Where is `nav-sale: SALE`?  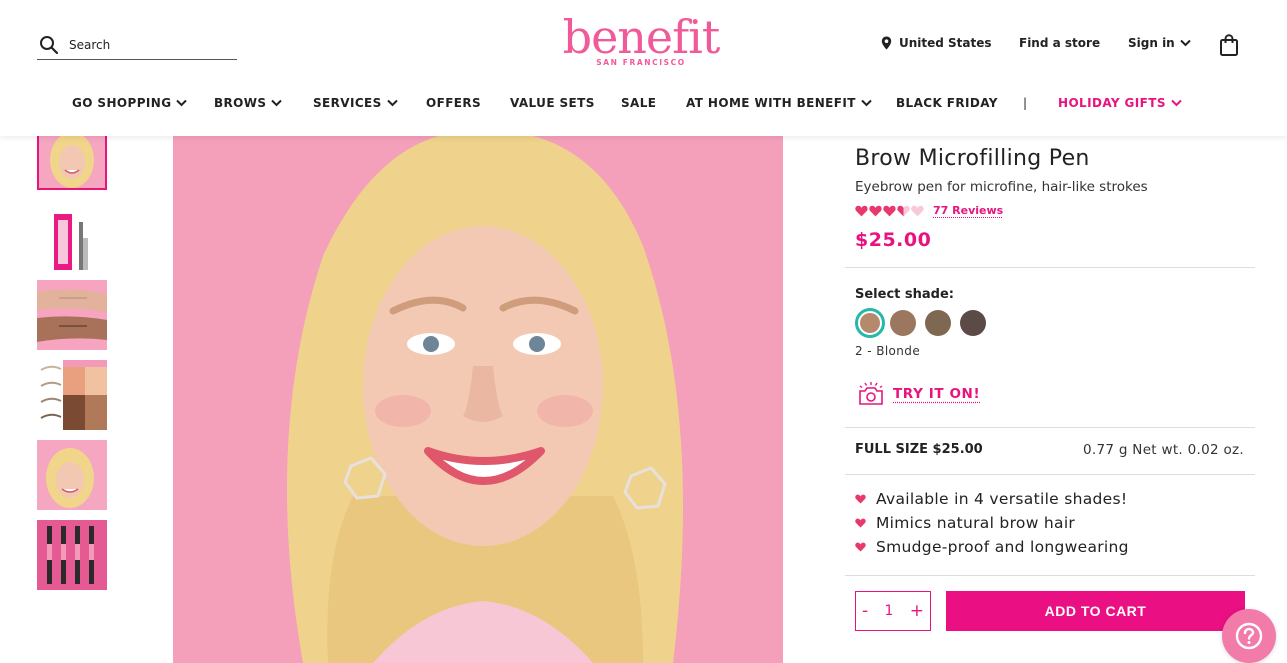
nav-sale: SALE is located at coordinates (638, 103).